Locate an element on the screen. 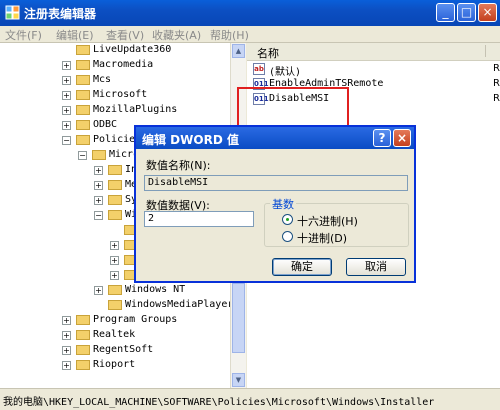 Image resolution: width=500 pixels, height=410 pixels. value-data-input: 2 is located at coordinates (199, 219).